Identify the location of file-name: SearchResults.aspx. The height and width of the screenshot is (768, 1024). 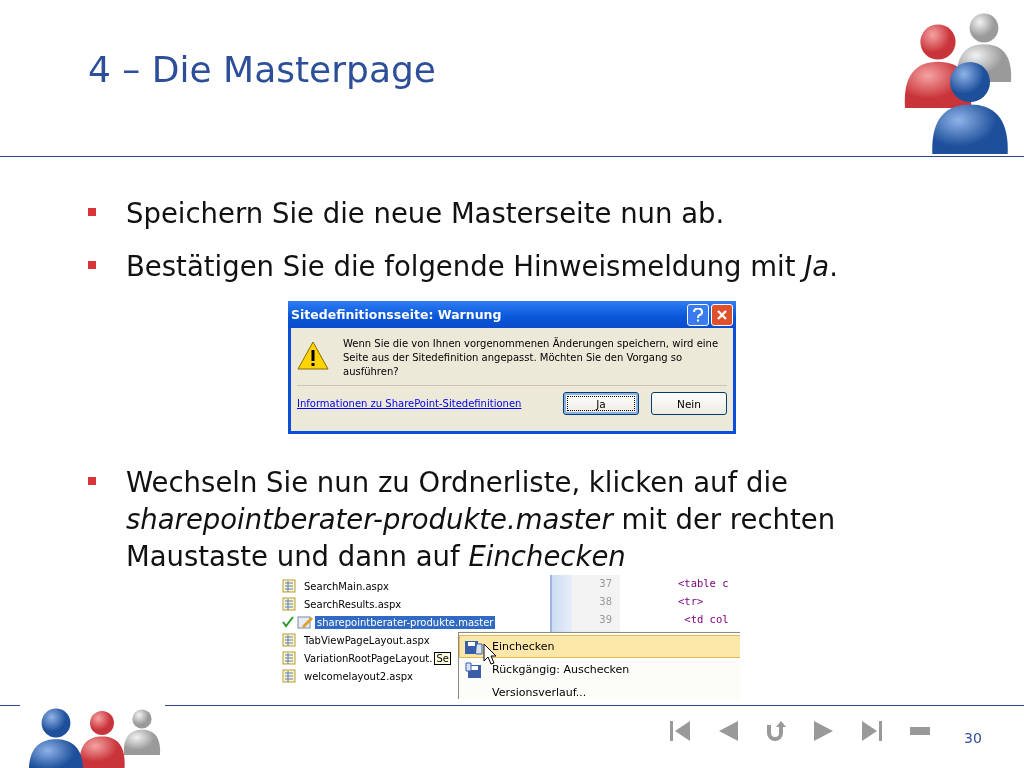
(353, 604).